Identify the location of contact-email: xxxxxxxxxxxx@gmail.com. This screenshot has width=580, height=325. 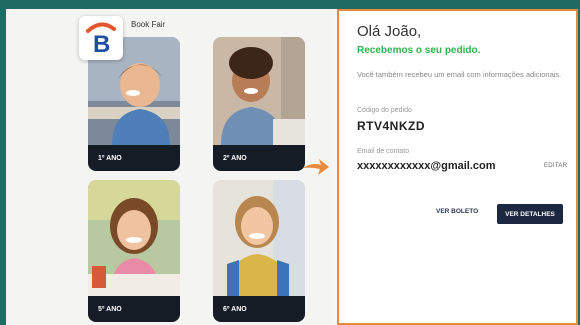
(426, 166).